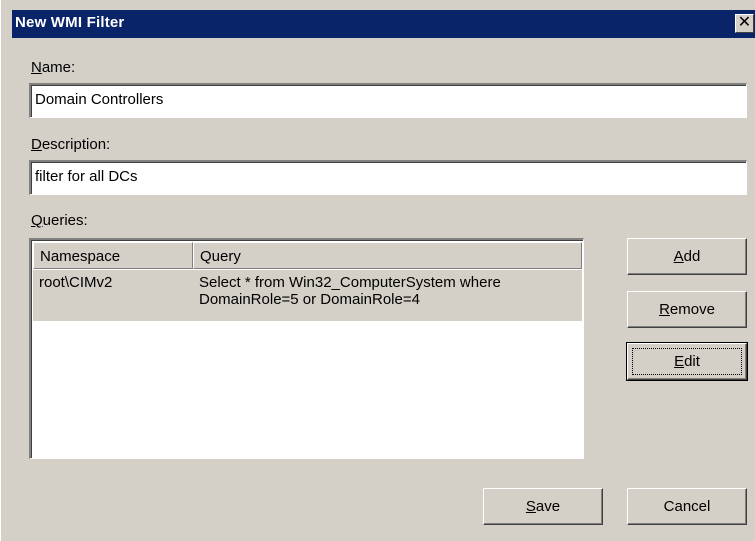  I want to click on cancel-button: Cancel, so click(687, 506).